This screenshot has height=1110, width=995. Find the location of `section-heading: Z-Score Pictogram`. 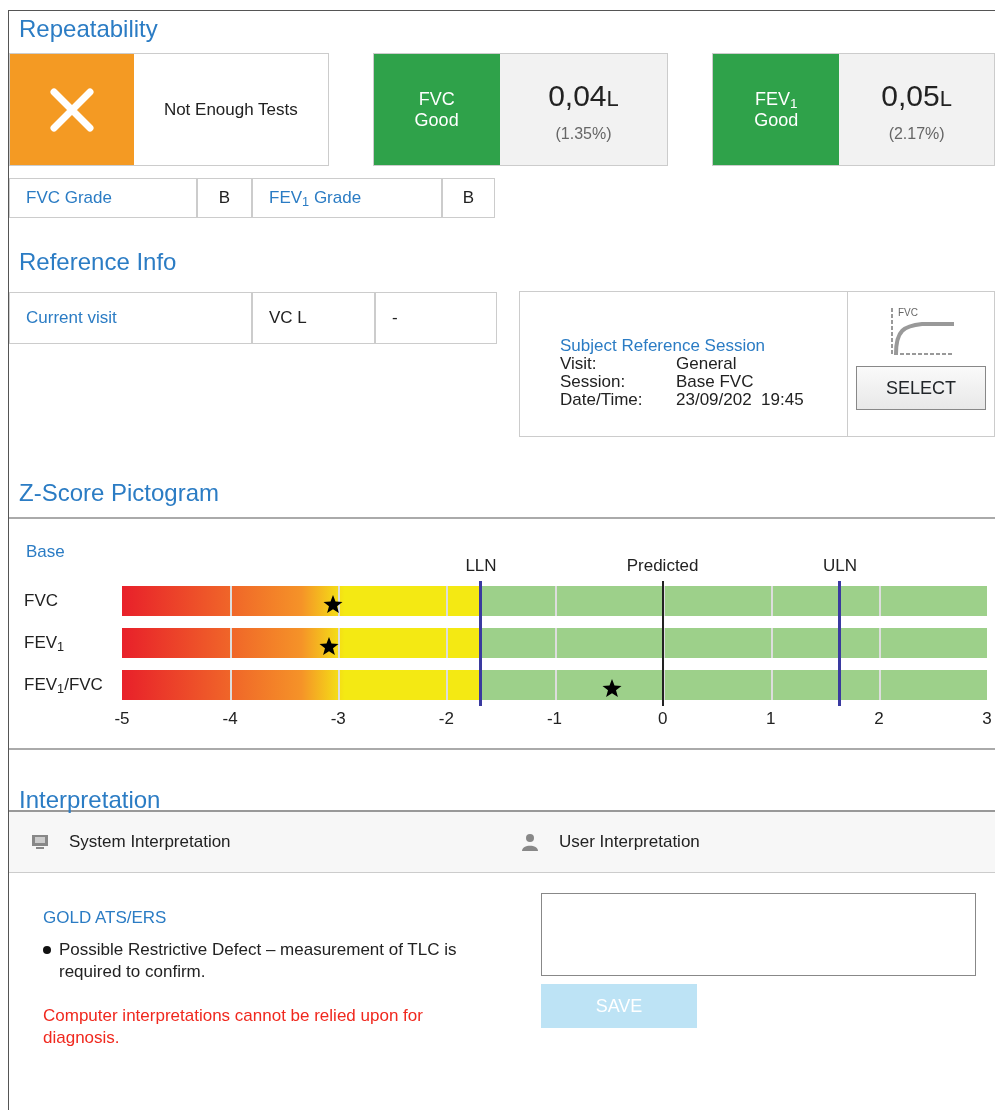

section-heading: Z-Score Pictogram is located at coordinates (119, 493).